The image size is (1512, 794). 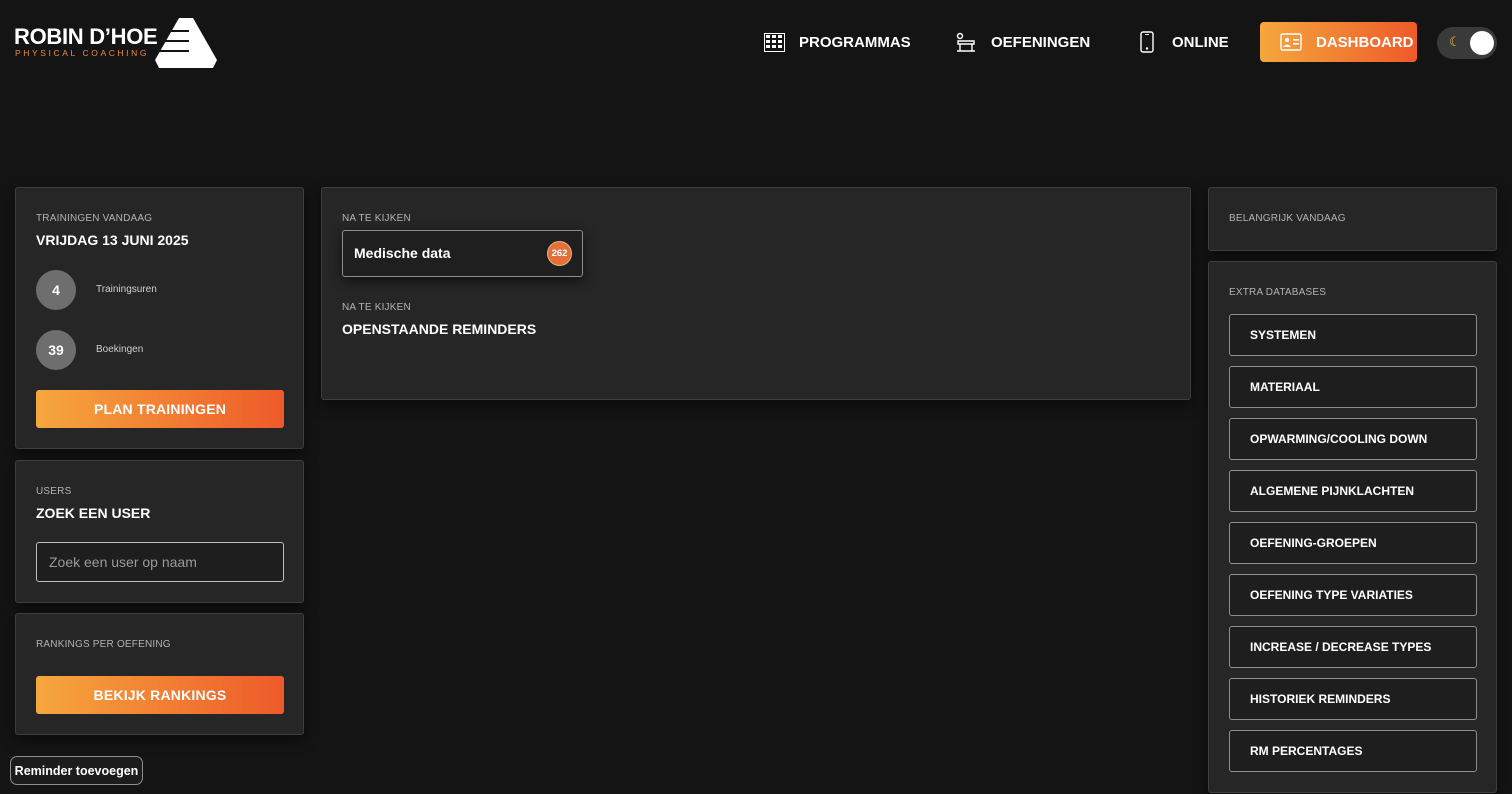 What do you see at coordinates (439, 329) in the screenshot?
I see `openstaande-reminders-title: OPENSTAANDE REMINDERS` at bounding box center [439, 329].